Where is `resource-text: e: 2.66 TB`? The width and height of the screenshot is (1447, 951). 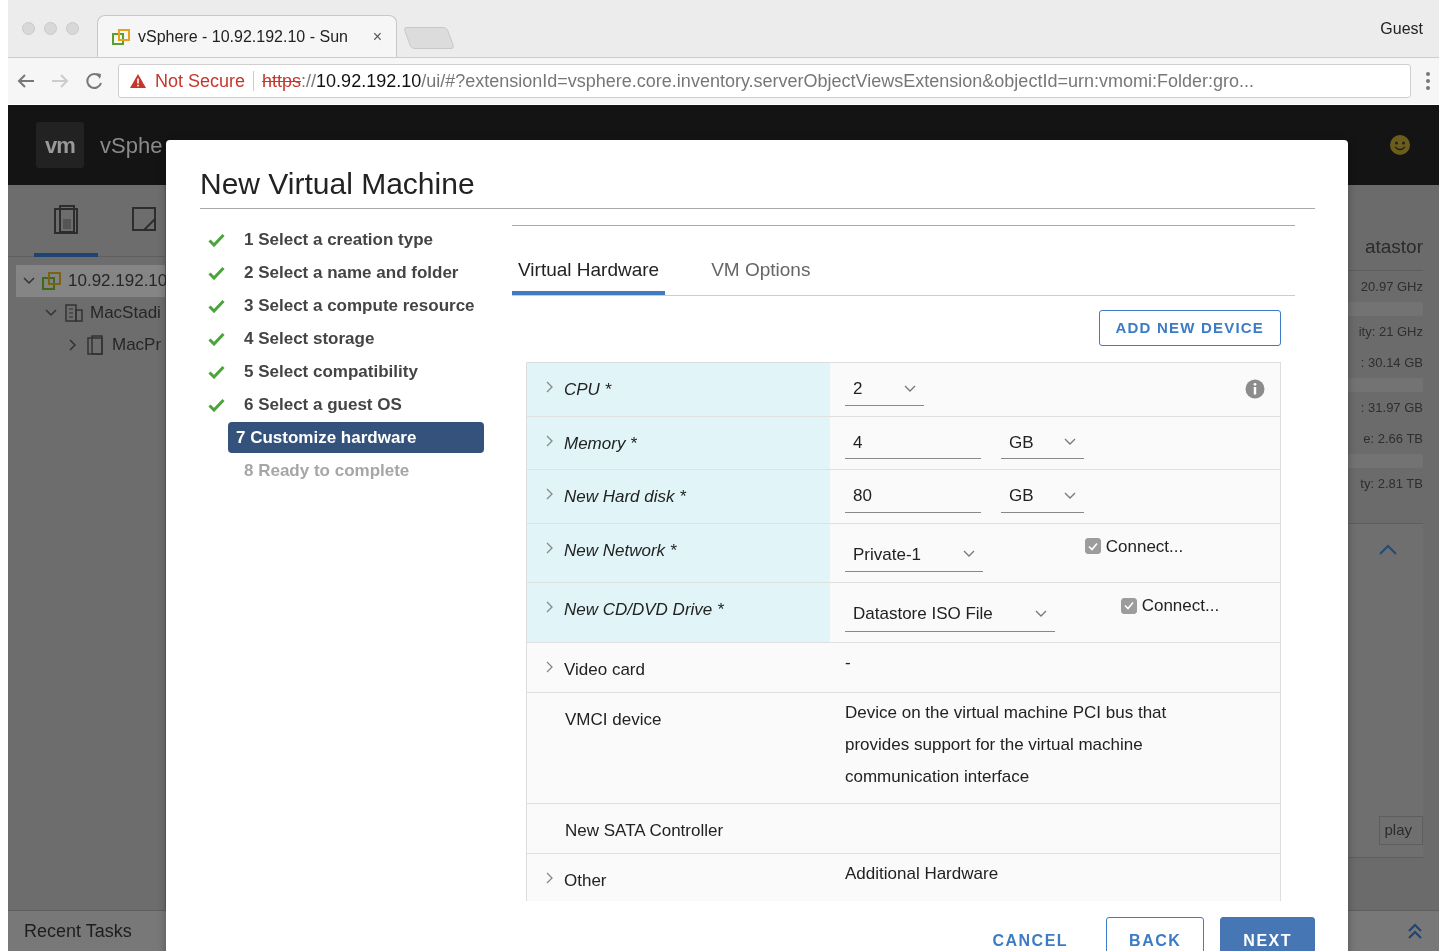
resource-text: e: 2.66 TB is located at coordinates (1393, 438).